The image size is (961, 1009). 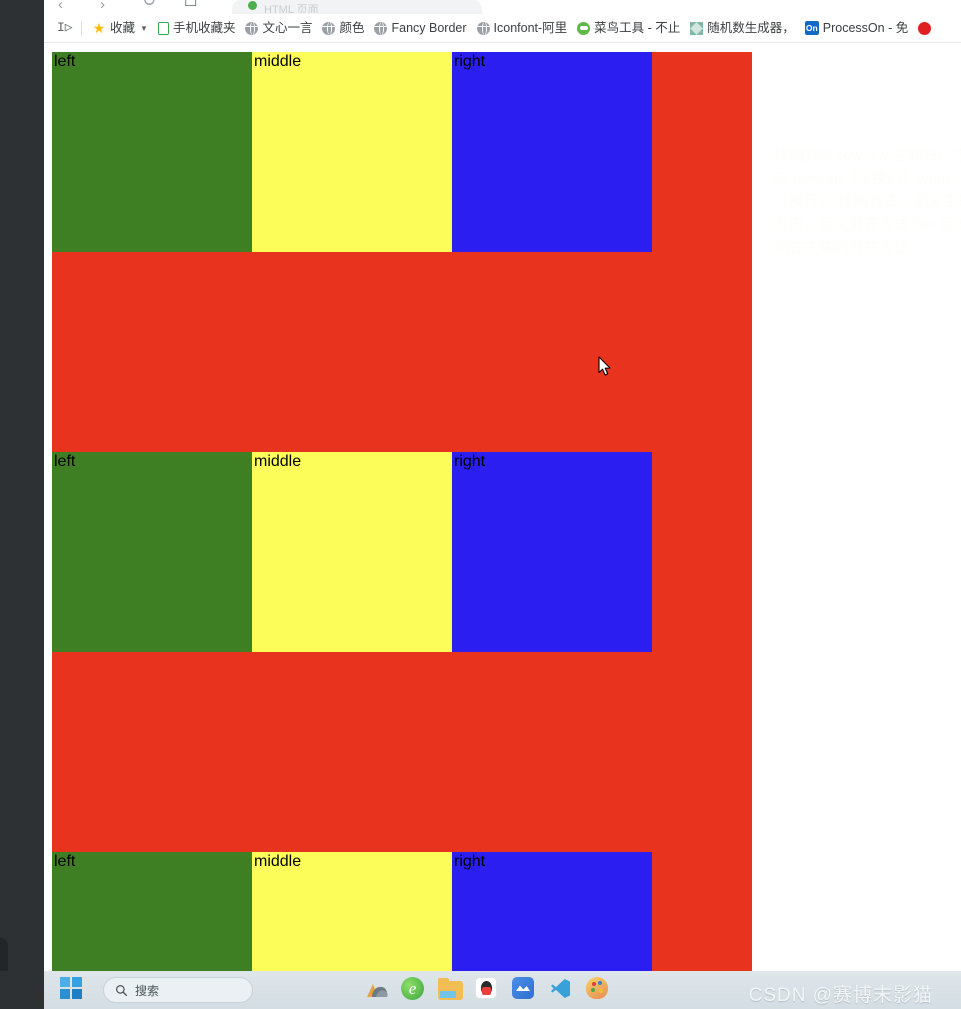 I want to click on bookmark-label: Iconfont-阿里, so click(x=530, y=27).